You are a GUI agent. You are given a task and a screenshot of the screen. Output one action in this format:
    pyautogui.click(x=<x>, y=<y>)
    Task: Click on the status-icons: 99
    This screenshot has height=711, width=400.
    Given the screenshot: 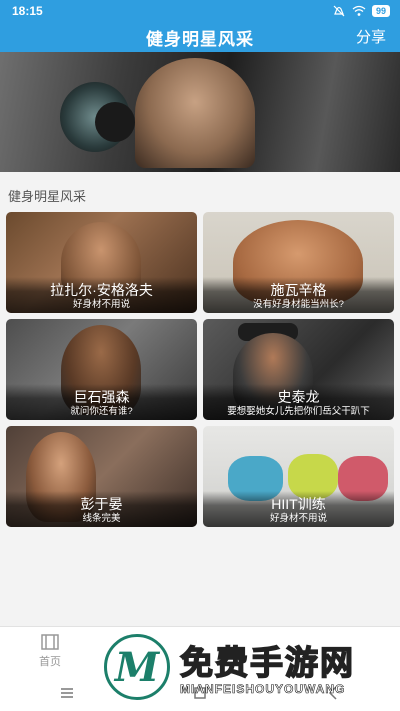 What is the action you would take?
    pyautogui.click(x=361, y=11)
    